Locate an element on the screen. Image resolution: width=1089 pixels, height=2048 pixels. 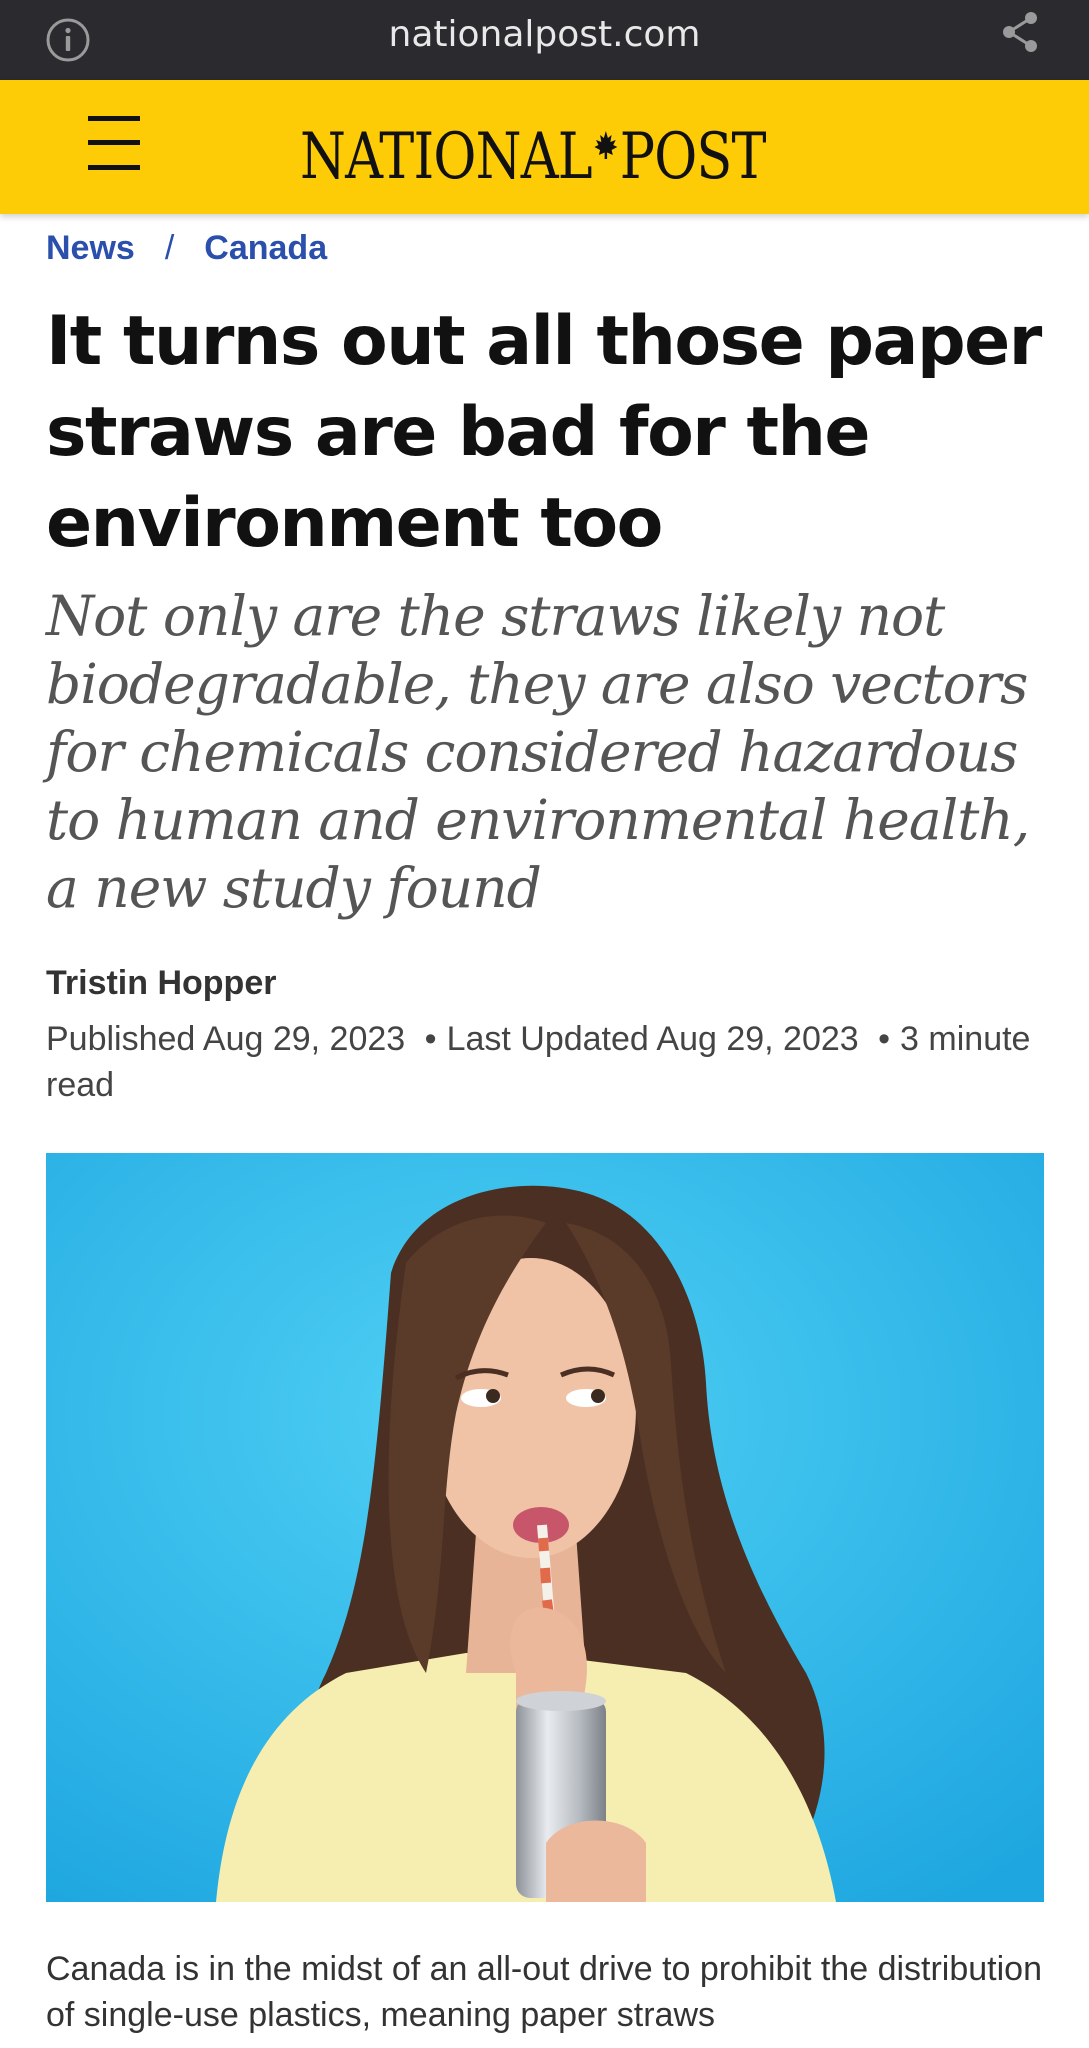
breadcrumb-canada: Canada is located at coordinates (265, 248).